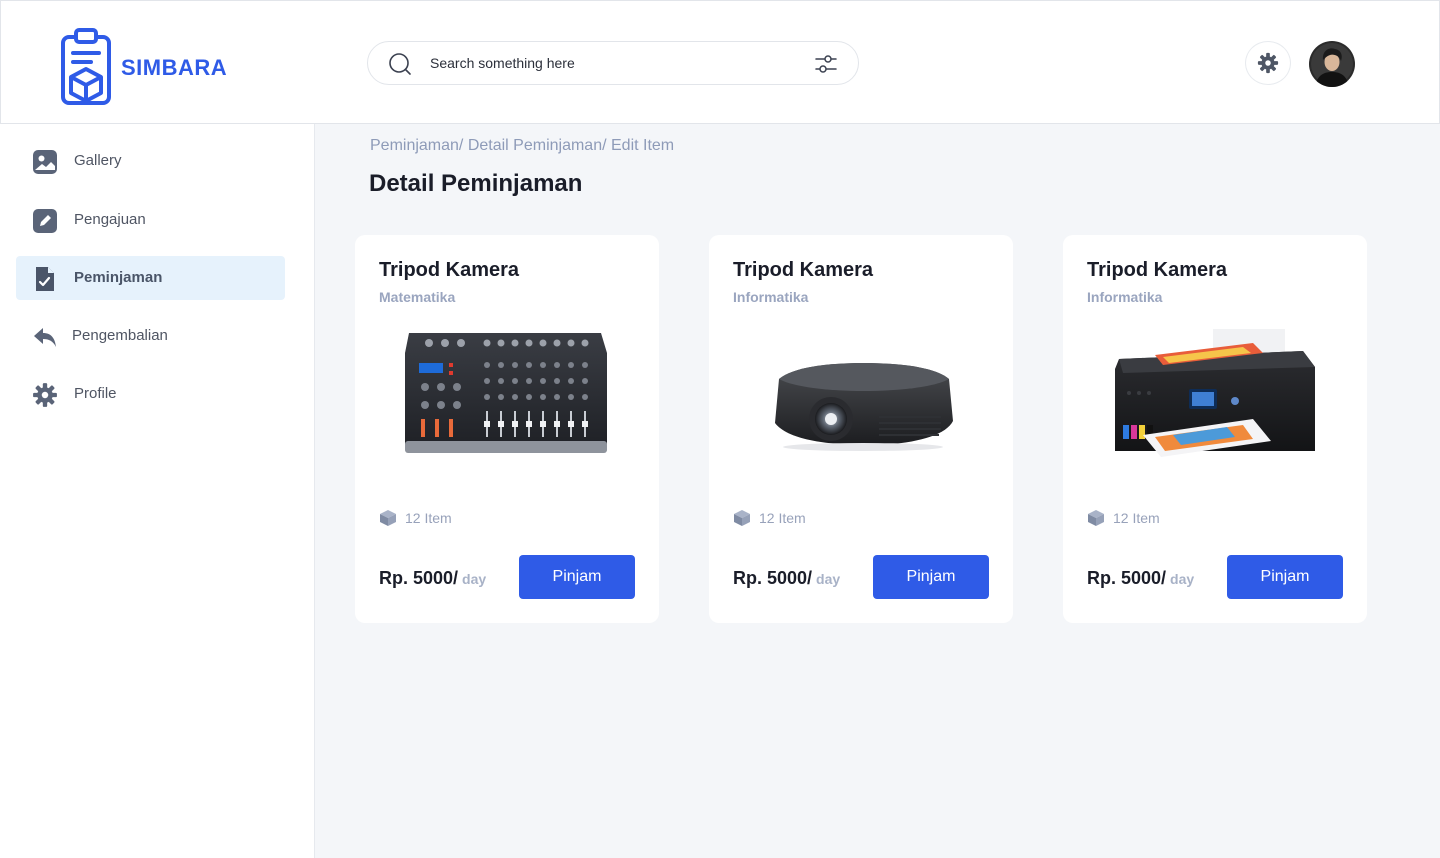 Image resolution: width=1440 pixels, height=858 pixels. I want to click on reply-icon, so click(45, 337).